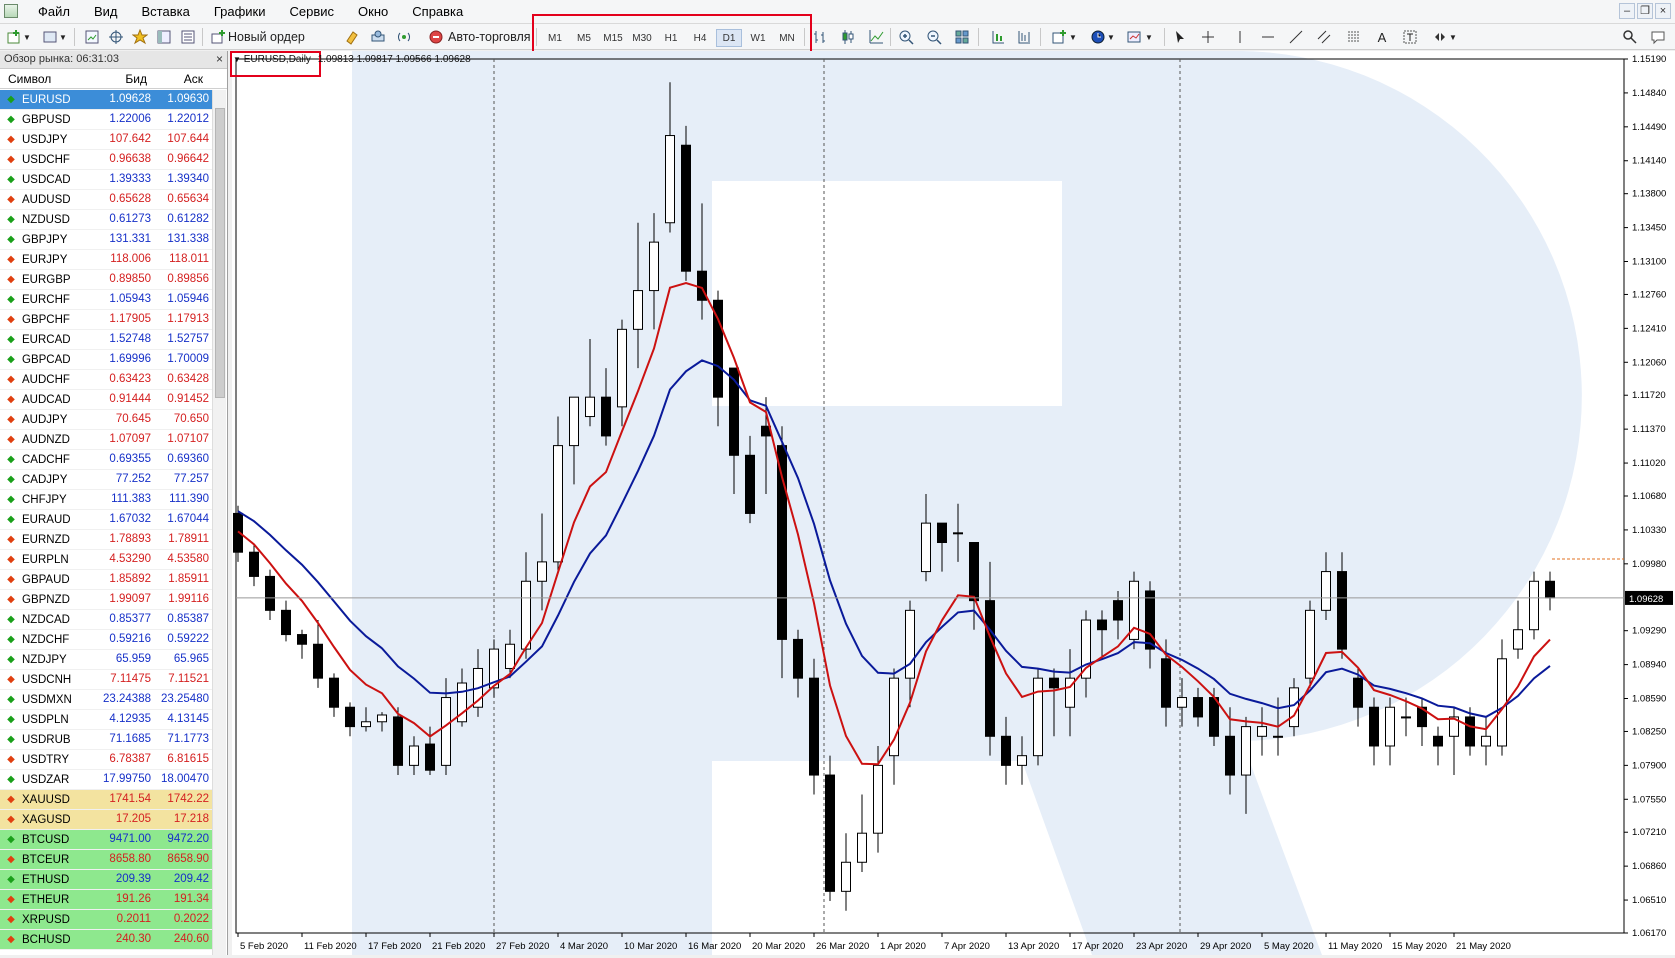  What do you see at coordinates (1354, 37) in the screenshot?
I see `fibonacci-icon` at bounding box center [1354, 37].